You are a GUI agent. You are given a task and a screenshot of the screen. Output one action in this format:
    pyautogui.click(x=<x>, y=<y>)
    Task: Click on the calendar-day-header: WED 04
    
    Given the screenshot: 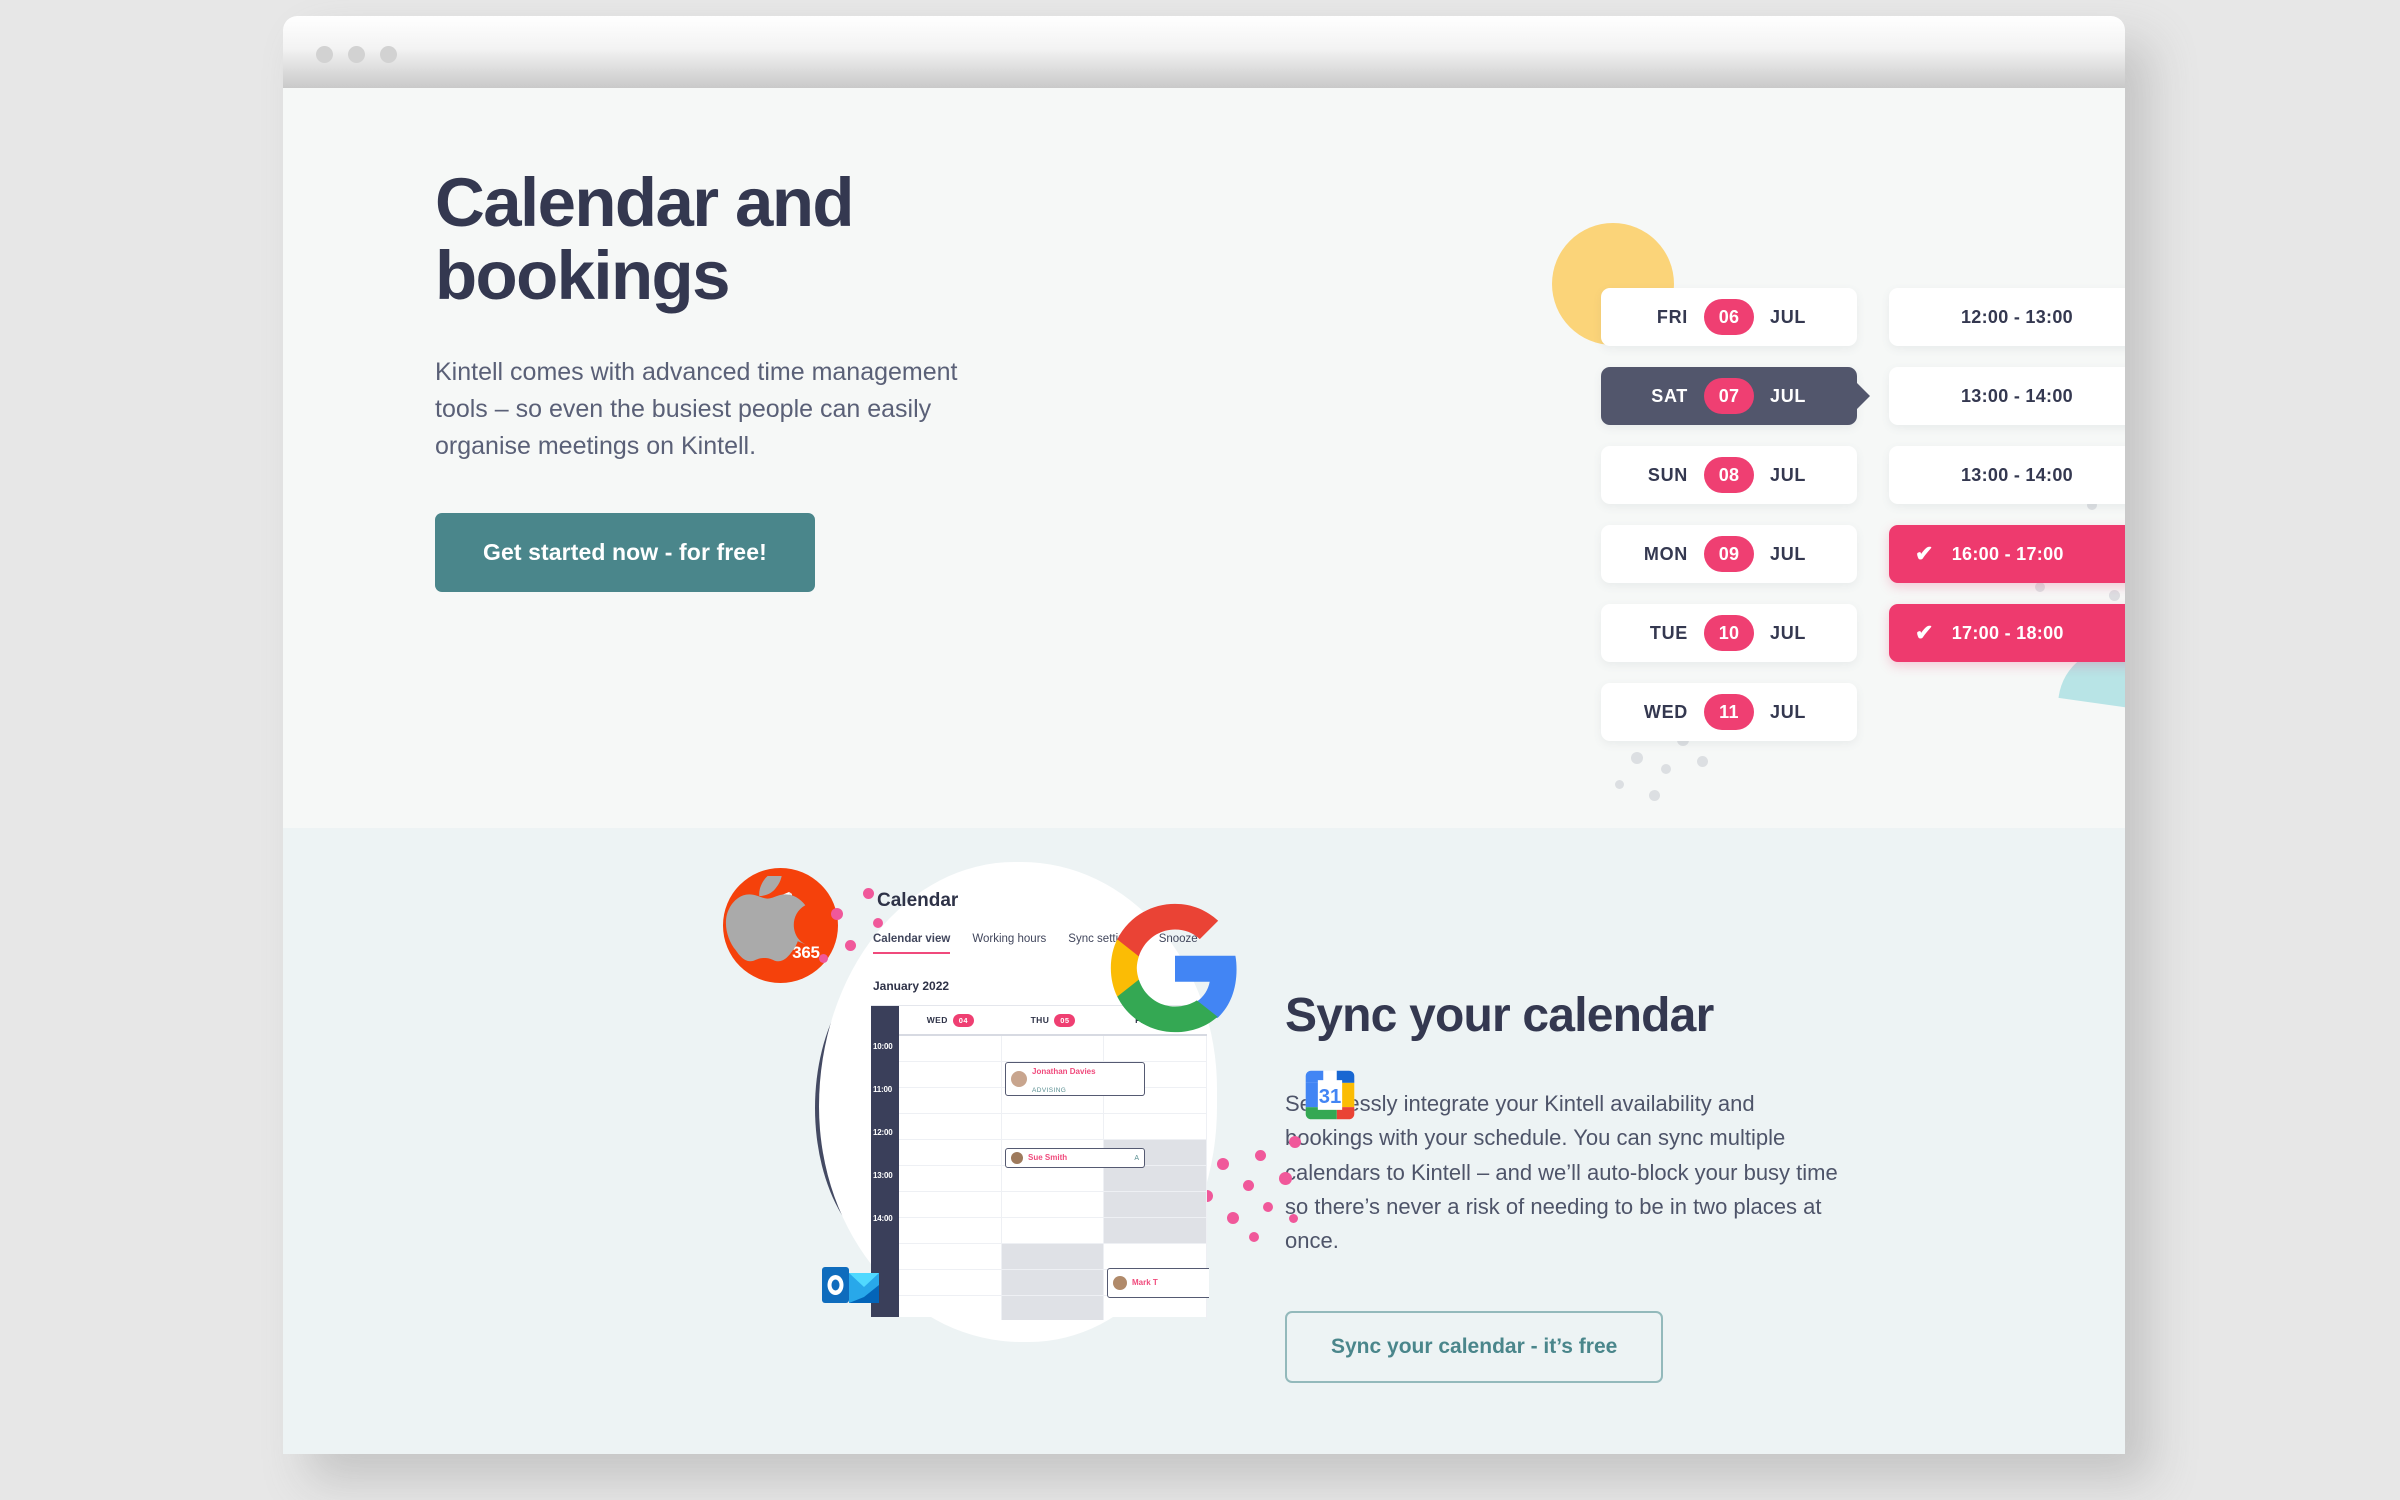 What is the action you would take?
    pyautogui.click(x=950, y=1020)
    